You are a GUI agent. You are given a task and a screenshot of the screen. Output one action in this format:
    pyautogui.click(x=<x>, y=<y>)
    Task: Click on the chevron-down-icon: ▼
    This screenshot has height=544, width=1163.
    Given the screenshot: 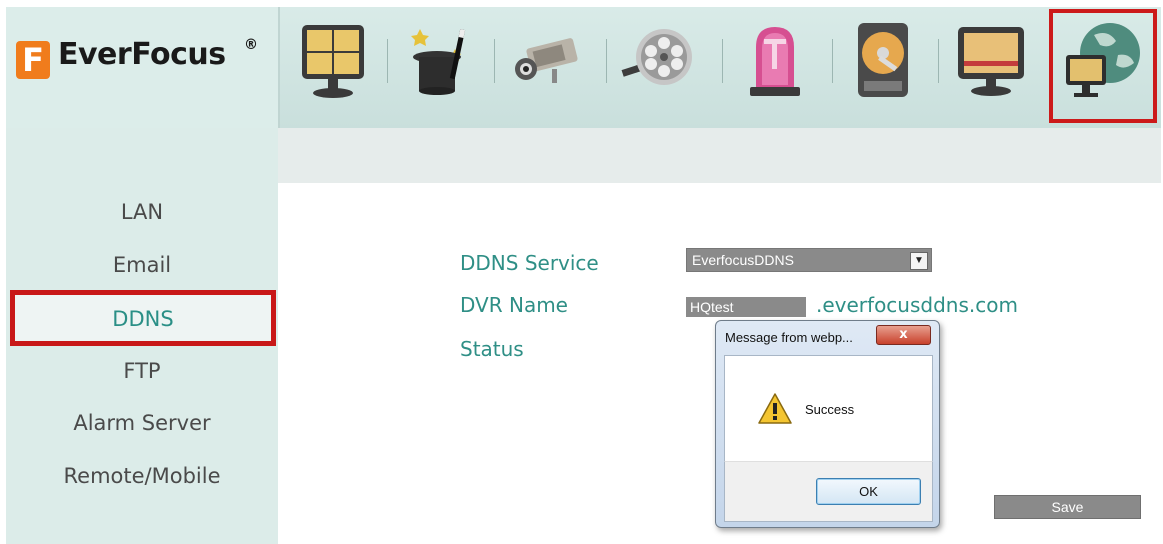 What is the action you would take?
    pyautogui.click(x=919, y=261)
    